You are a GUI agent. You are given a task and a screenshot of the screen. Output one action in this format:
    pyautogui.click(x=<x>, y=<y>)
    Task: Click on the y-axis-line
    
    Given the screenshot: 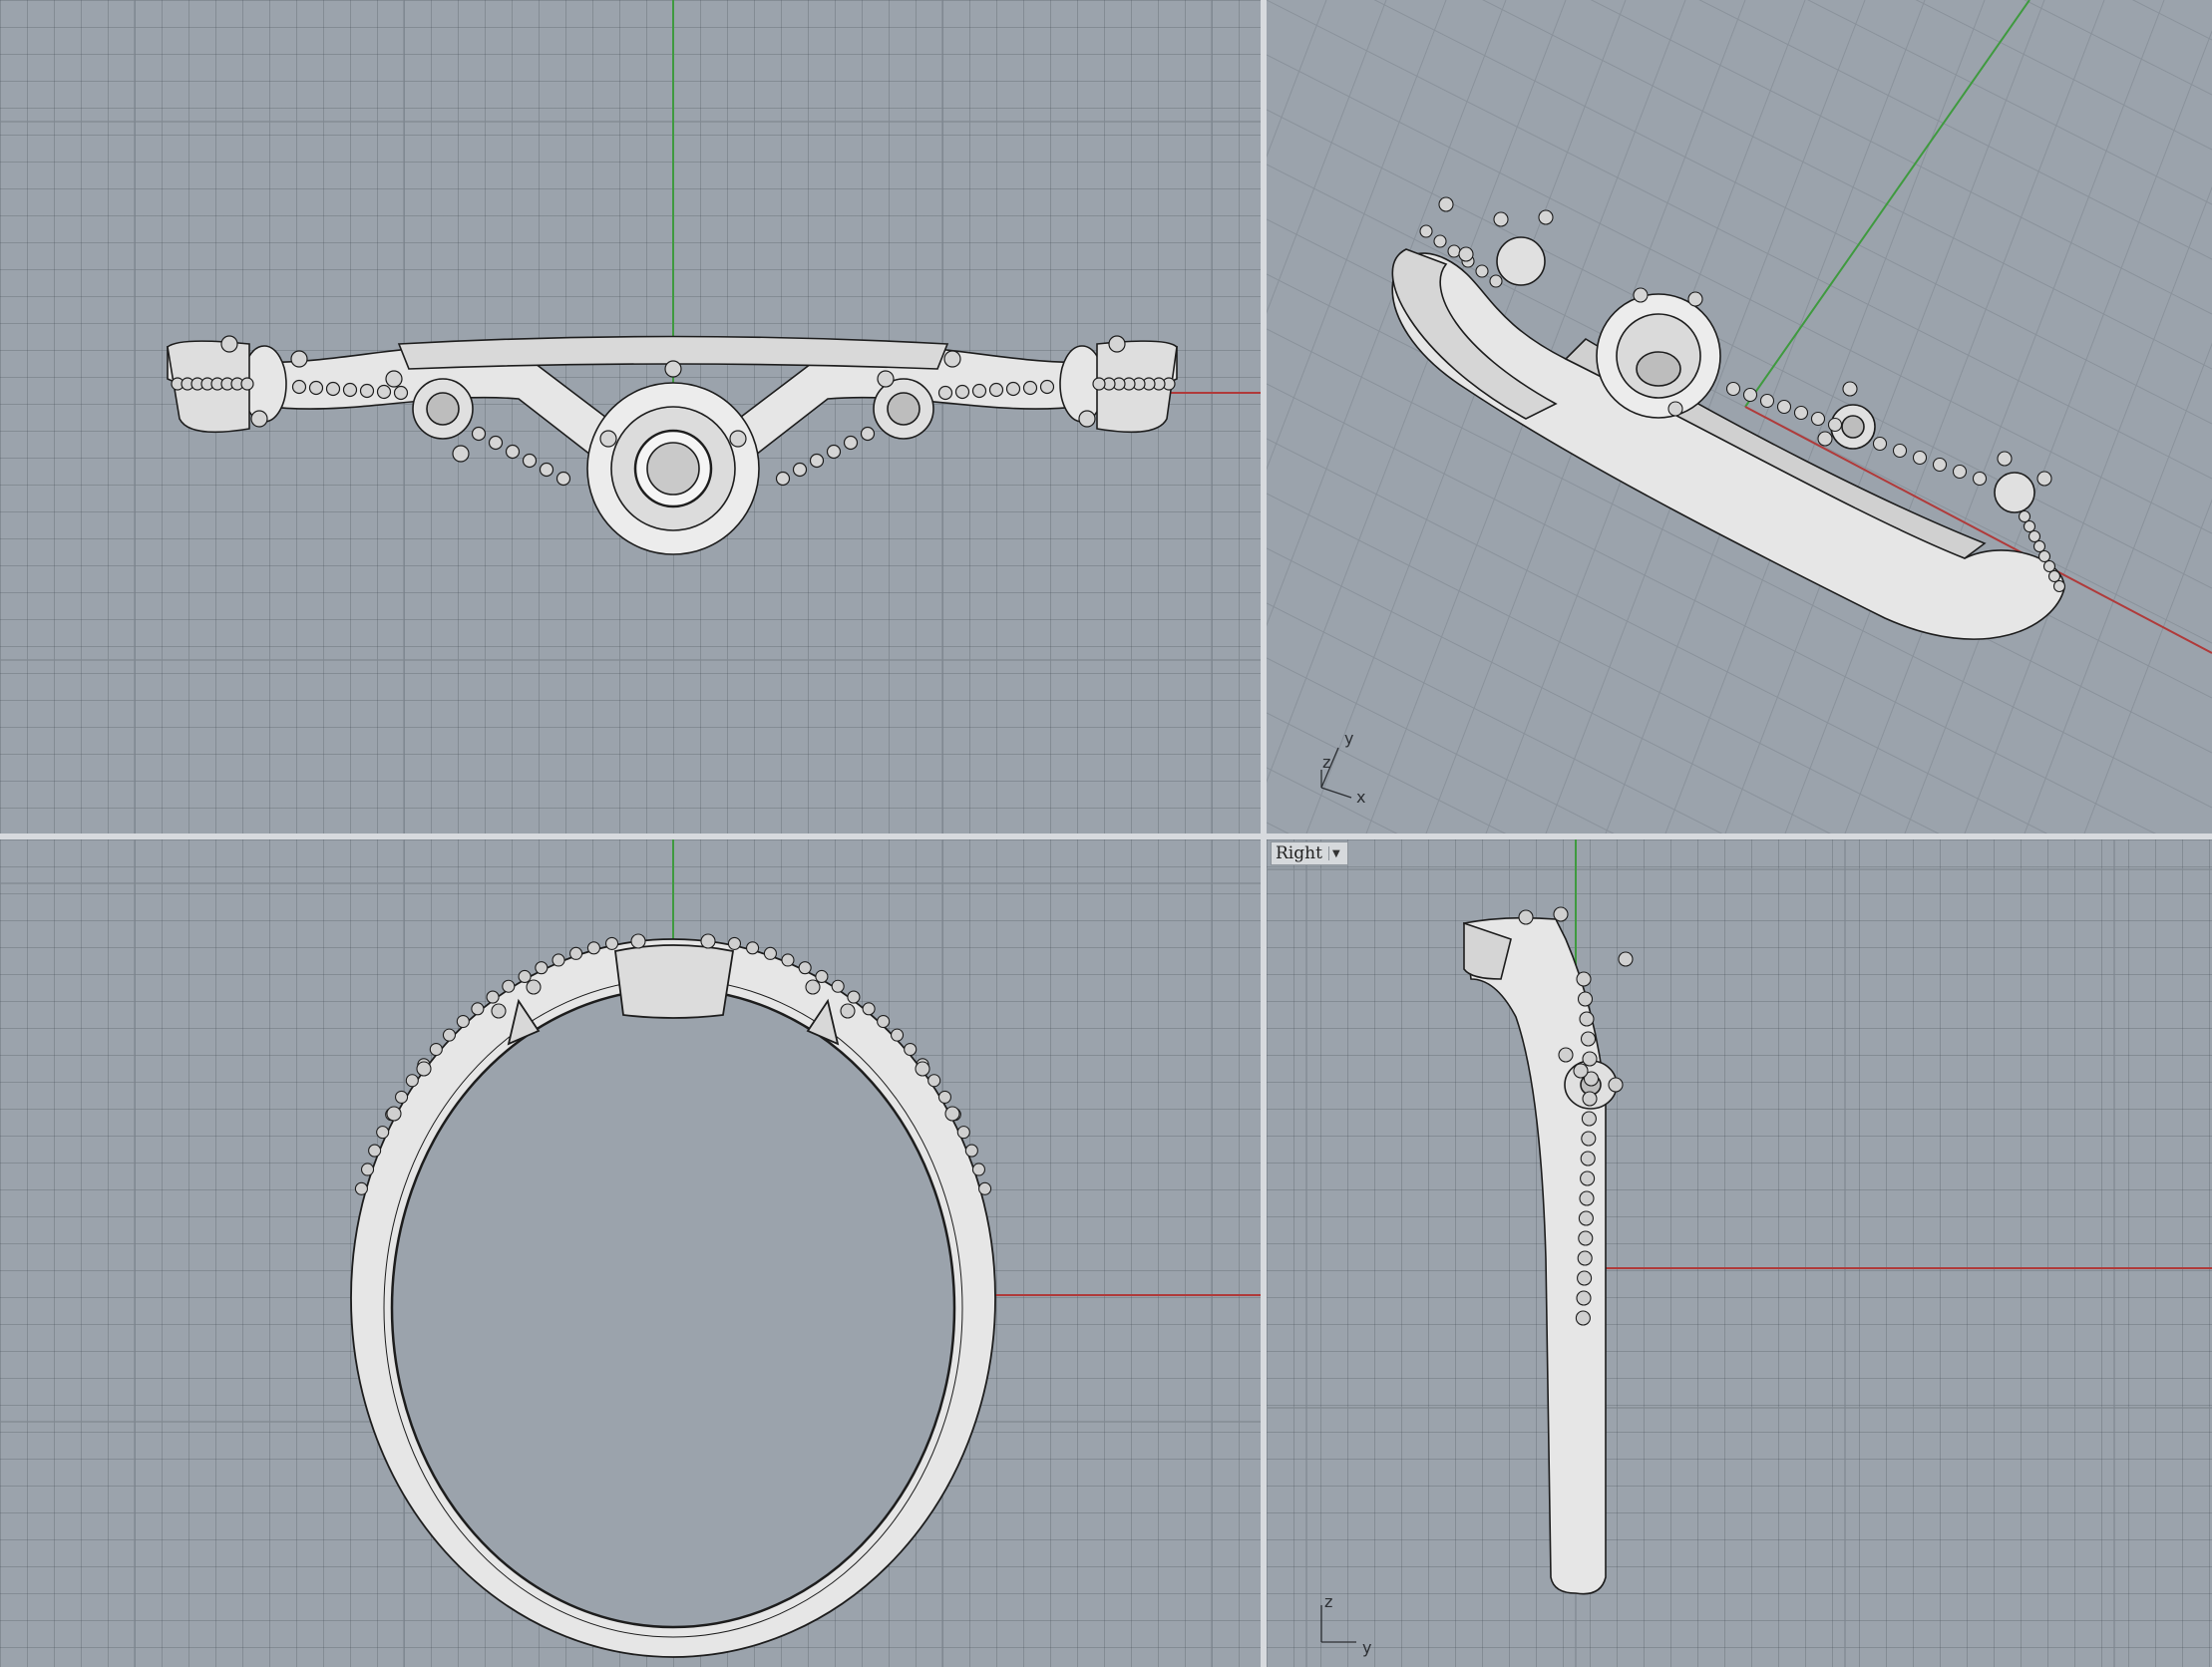 What is the action you would take?
    pyautogui.click(x=1887, y=204)
    